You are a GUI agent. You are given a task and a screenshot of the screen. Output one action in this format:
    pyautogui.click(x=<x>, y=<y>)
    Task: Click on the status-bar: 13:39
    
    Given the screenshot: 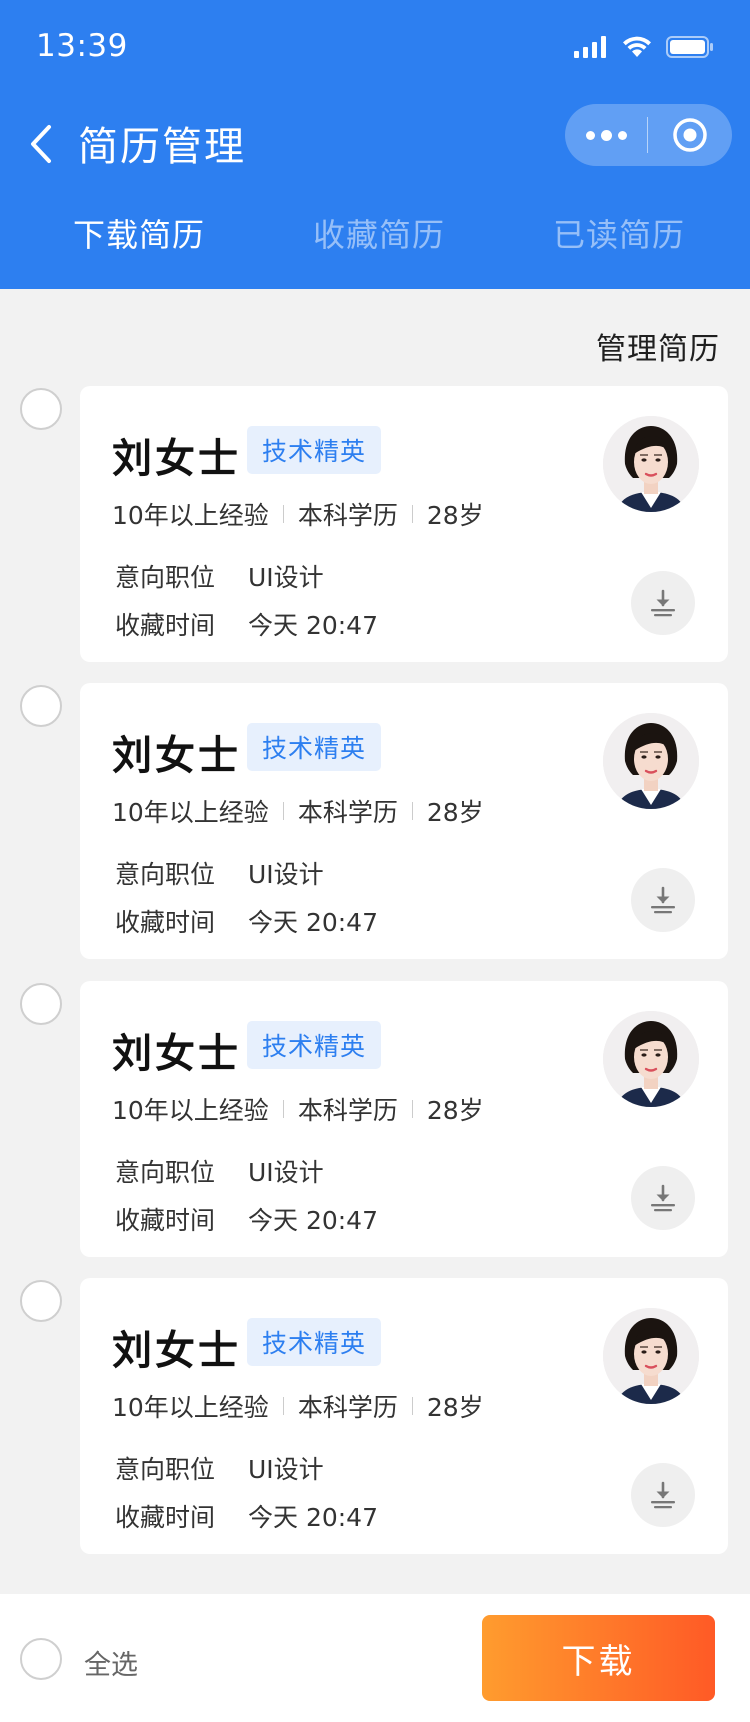 What is the action you would take?
    pyautogui.click(x=375, y=48)
    